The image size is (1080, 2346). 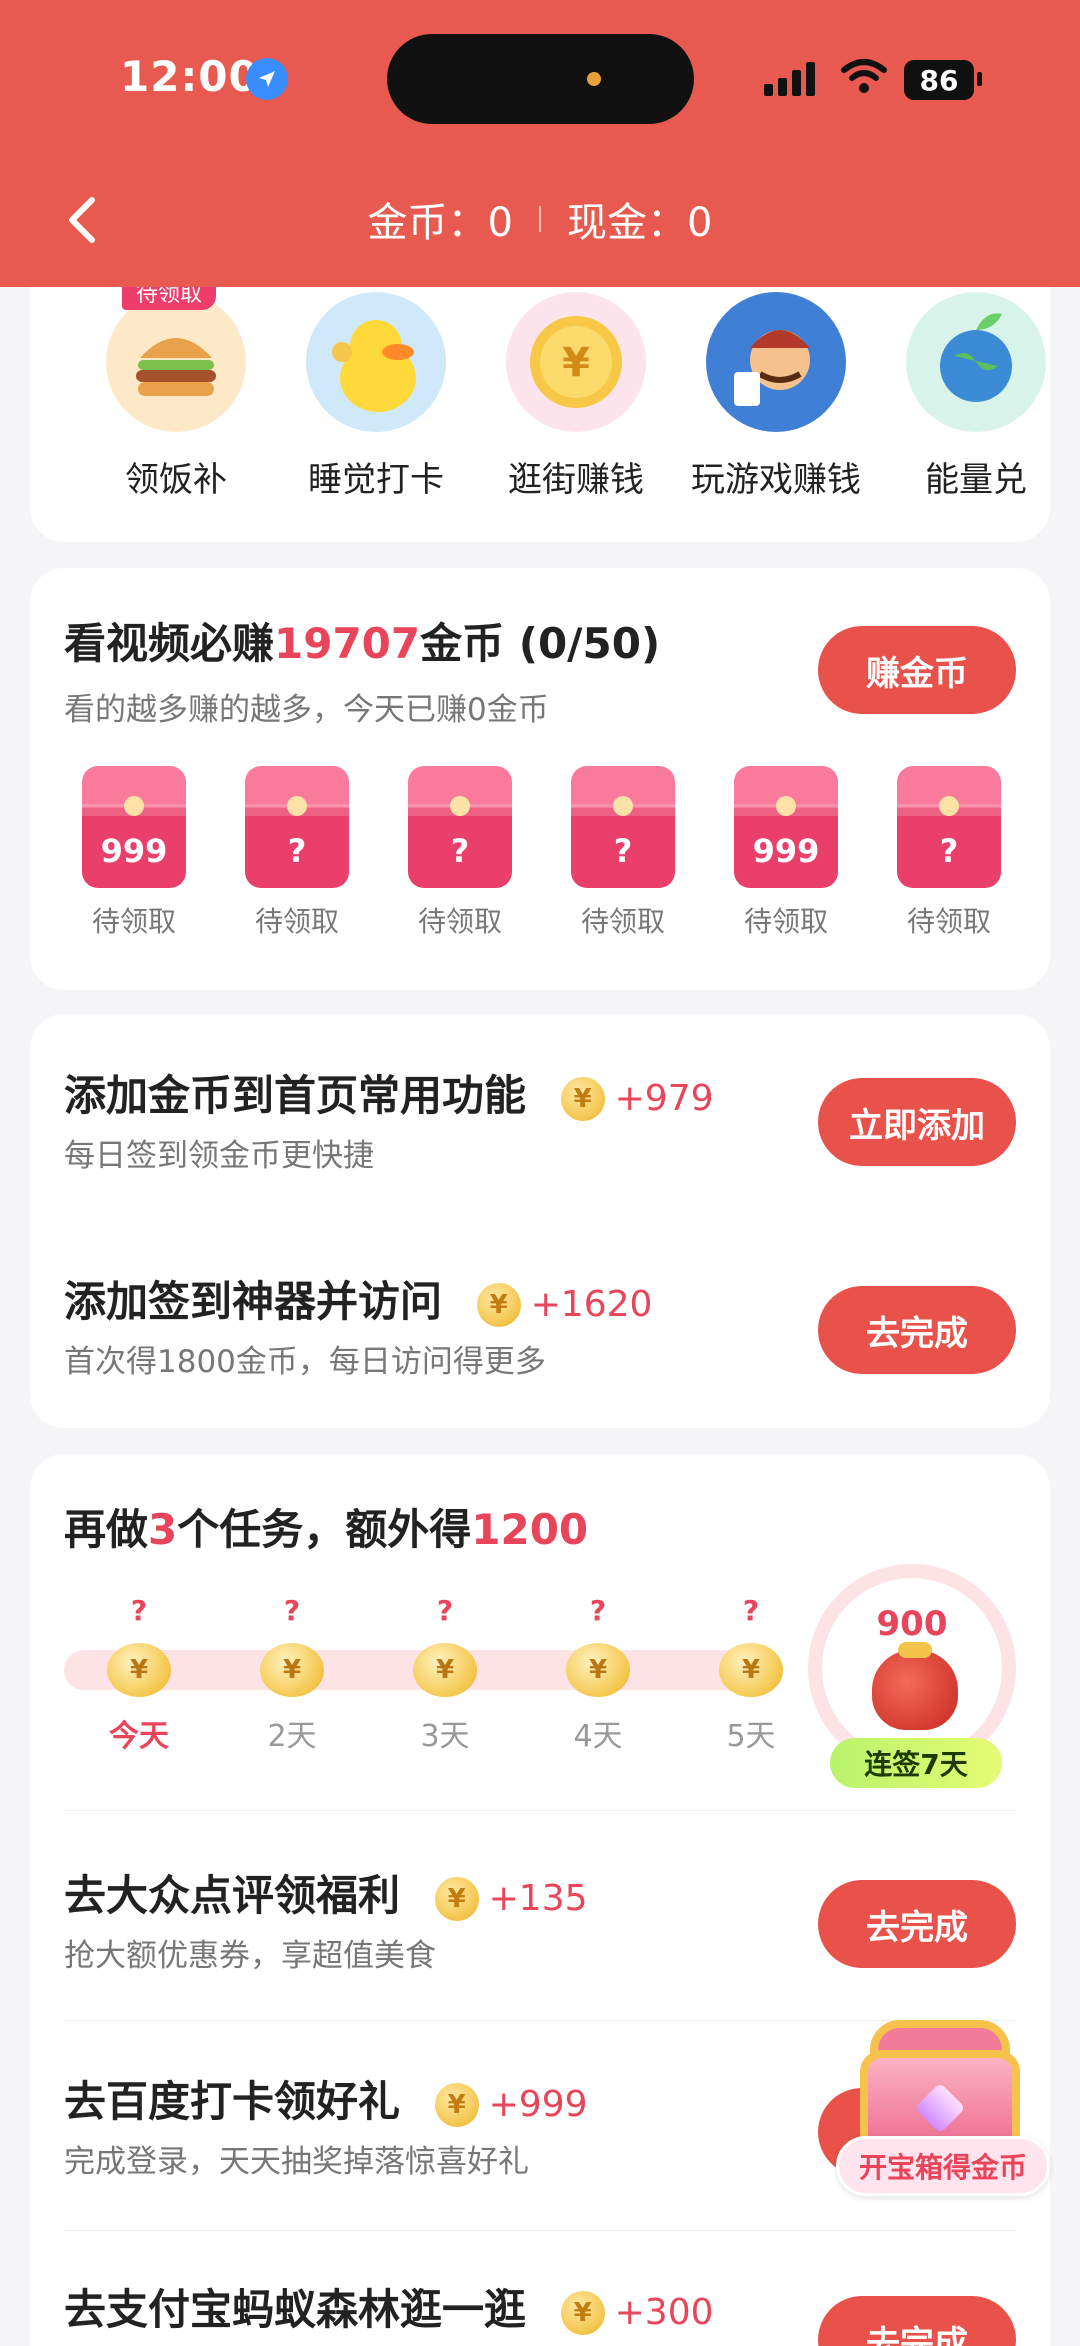 I want to click on video-card-title: 看视频必赚19707金币 (0/50), so click(x=362, y=640).